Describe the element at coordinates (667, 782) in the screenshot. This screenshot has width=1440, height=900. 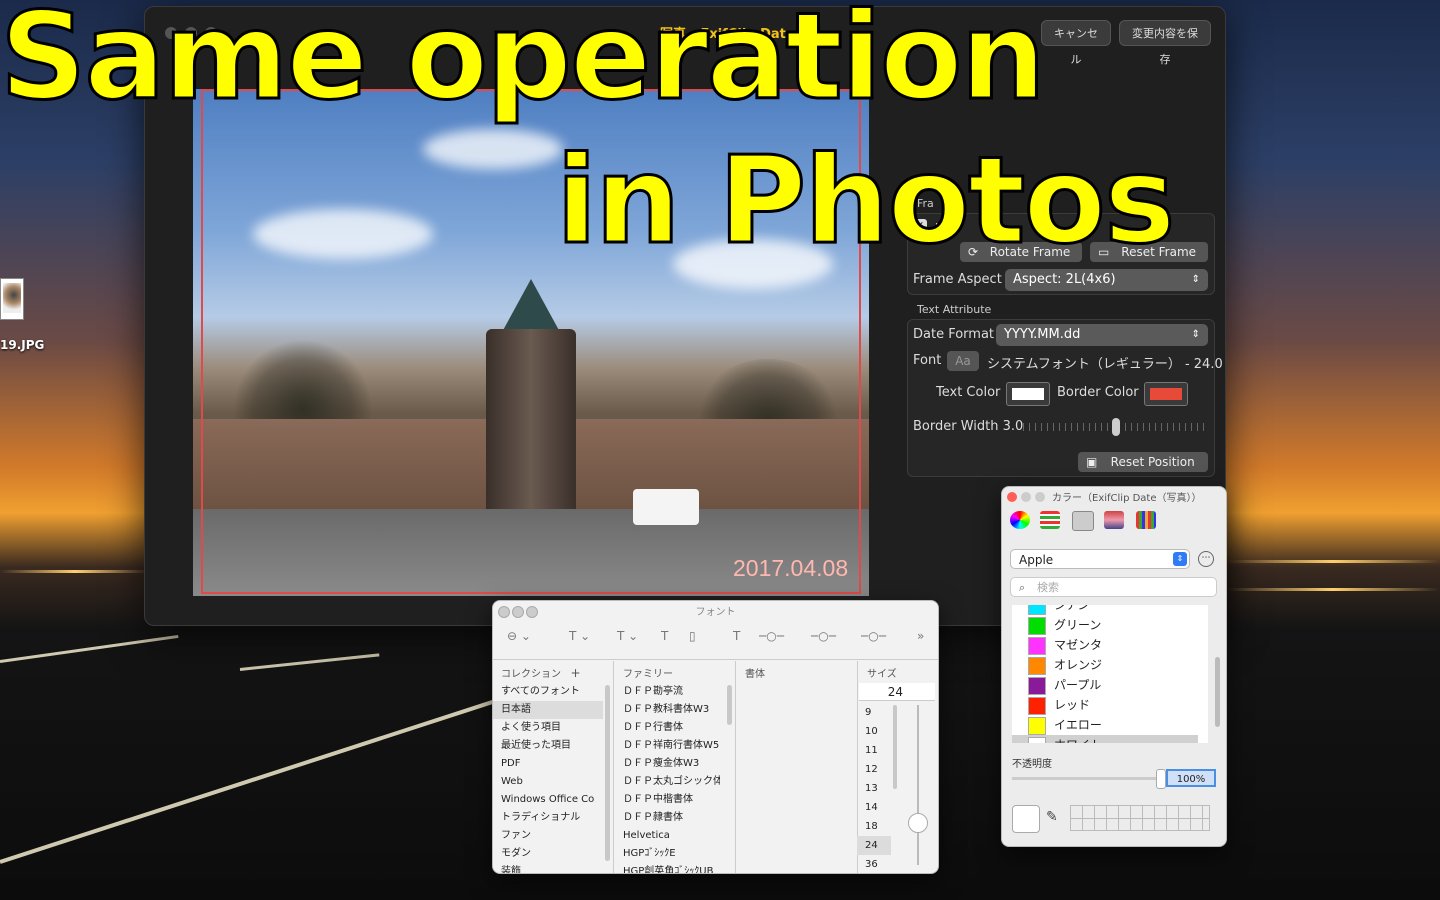
I see `font-family-item: ＤＦＰ太丸ゴシック体` at that location.